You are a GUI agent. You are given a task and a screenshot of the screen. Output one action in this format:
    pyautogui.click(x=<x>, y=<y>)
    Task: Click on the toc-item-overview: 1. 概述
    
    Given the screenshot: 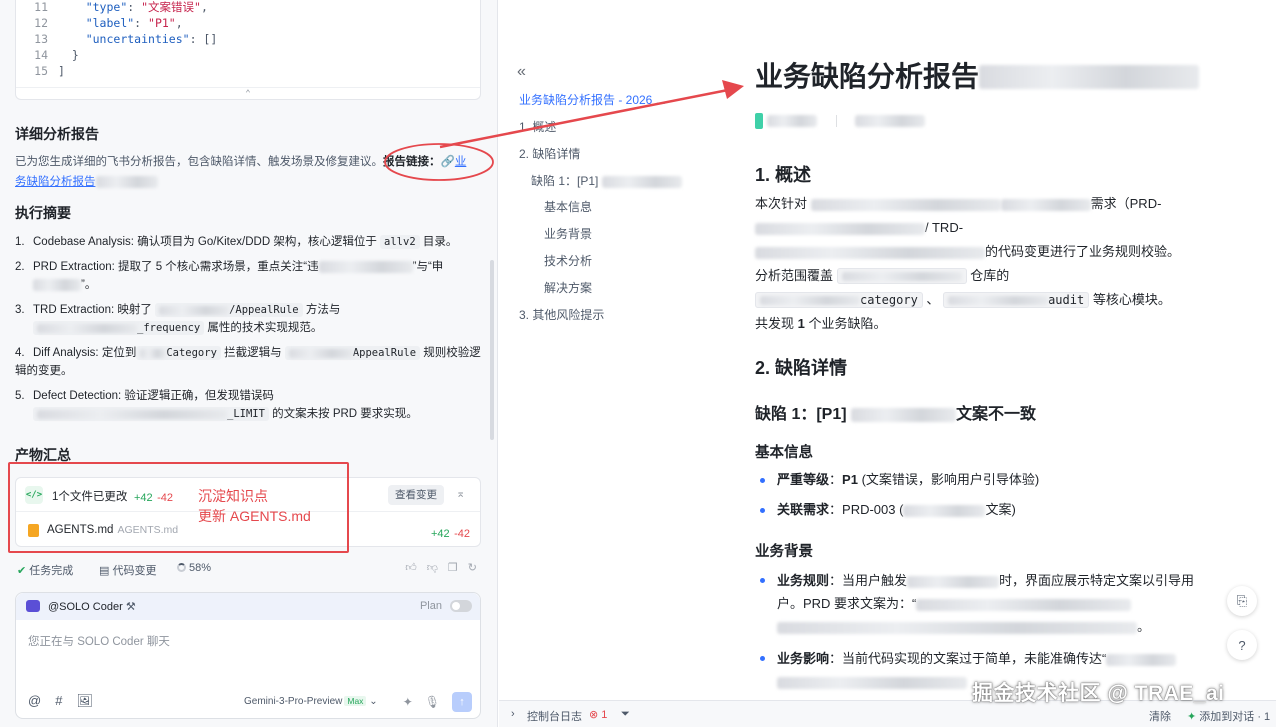 What is the action you would take?
    pyautogui.click(x=537, y=126)
    